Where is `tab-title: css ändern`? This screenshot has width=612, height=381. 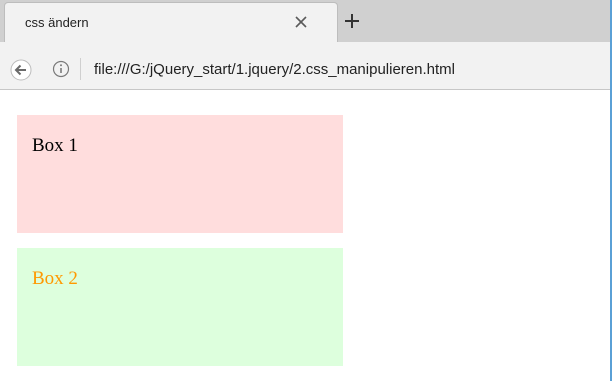 tab-title: css ändern is located at coordinates (57, 22).